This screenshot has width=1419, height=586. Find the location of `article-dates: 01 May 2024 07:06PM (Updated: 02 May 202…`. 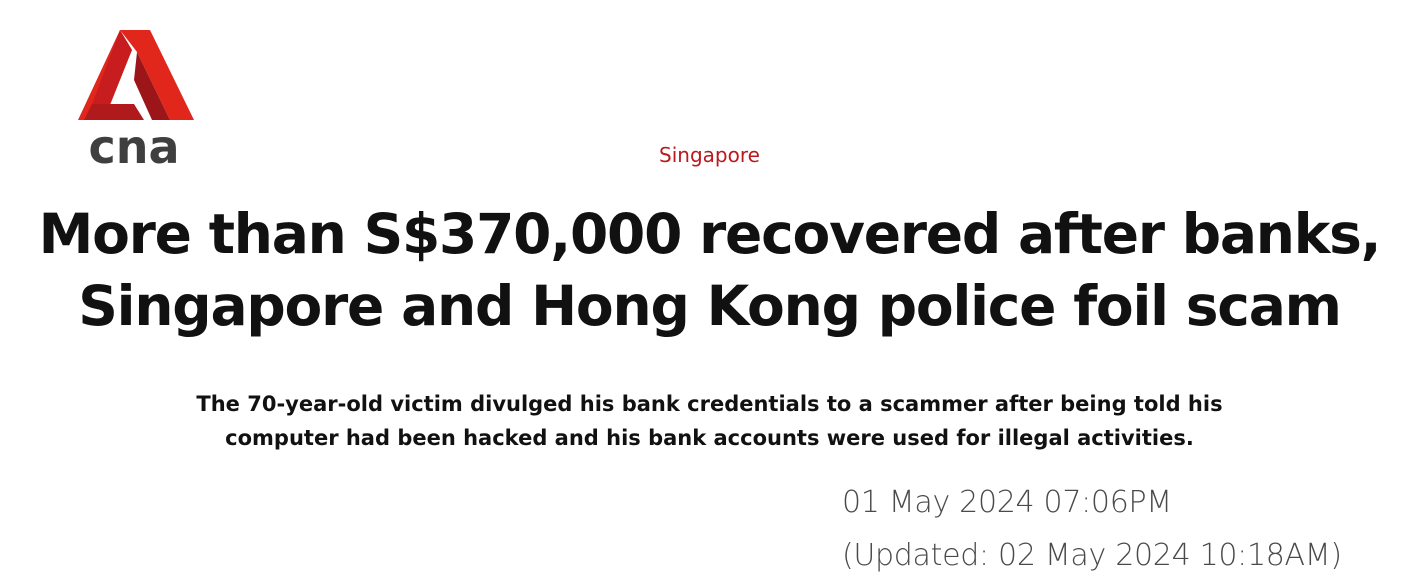

article-dates: 01 May 2024 07:06PM (Updated: 02 May 202… is located at coordinates (1127, 529).